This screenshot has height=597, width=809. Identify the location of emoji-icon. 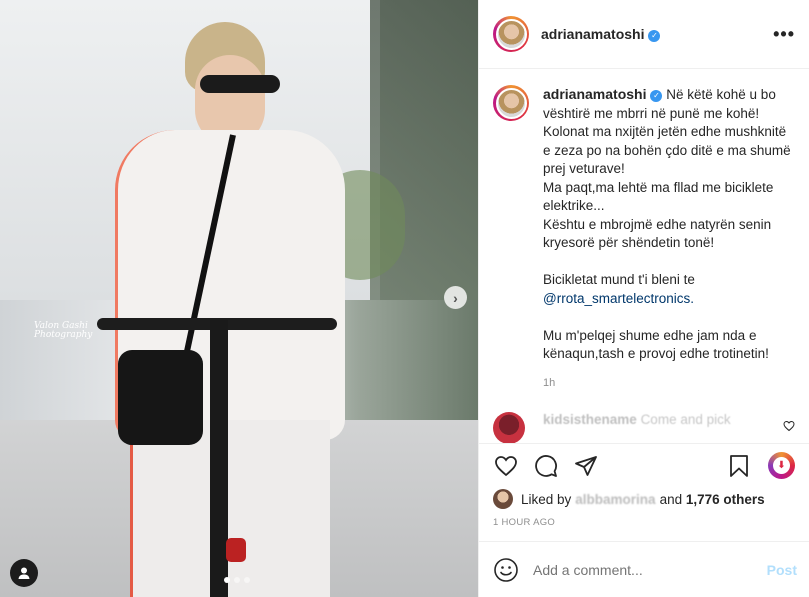
(506, 570).